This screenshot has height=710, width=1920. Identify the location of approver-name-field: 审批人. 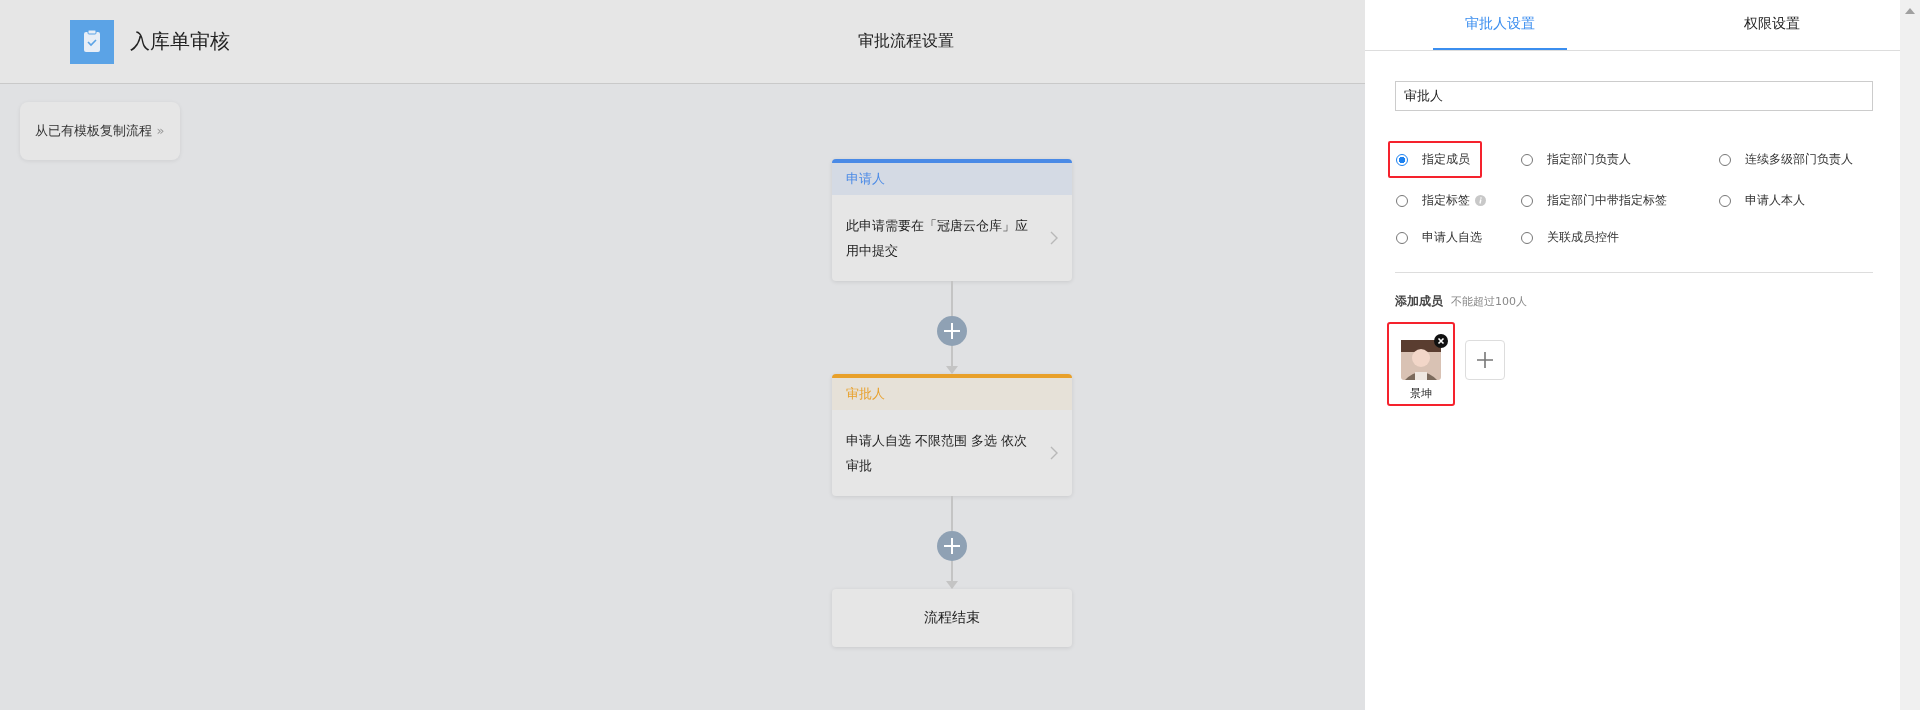
(1634, 96).